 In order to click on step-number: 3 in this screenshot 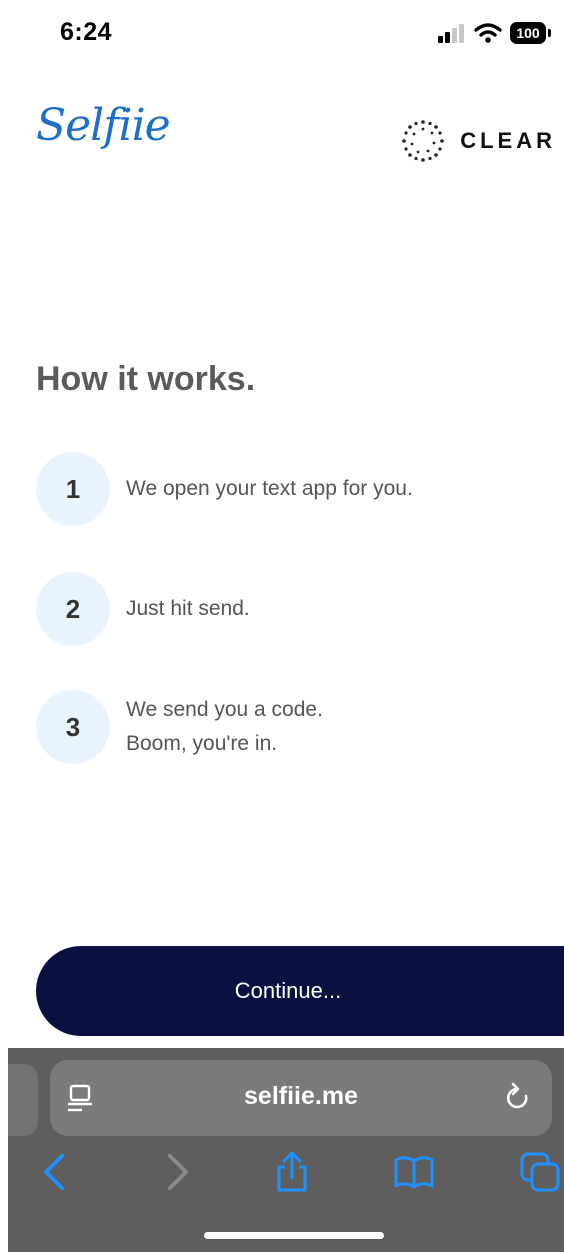, I will do `click(73, 727)`.